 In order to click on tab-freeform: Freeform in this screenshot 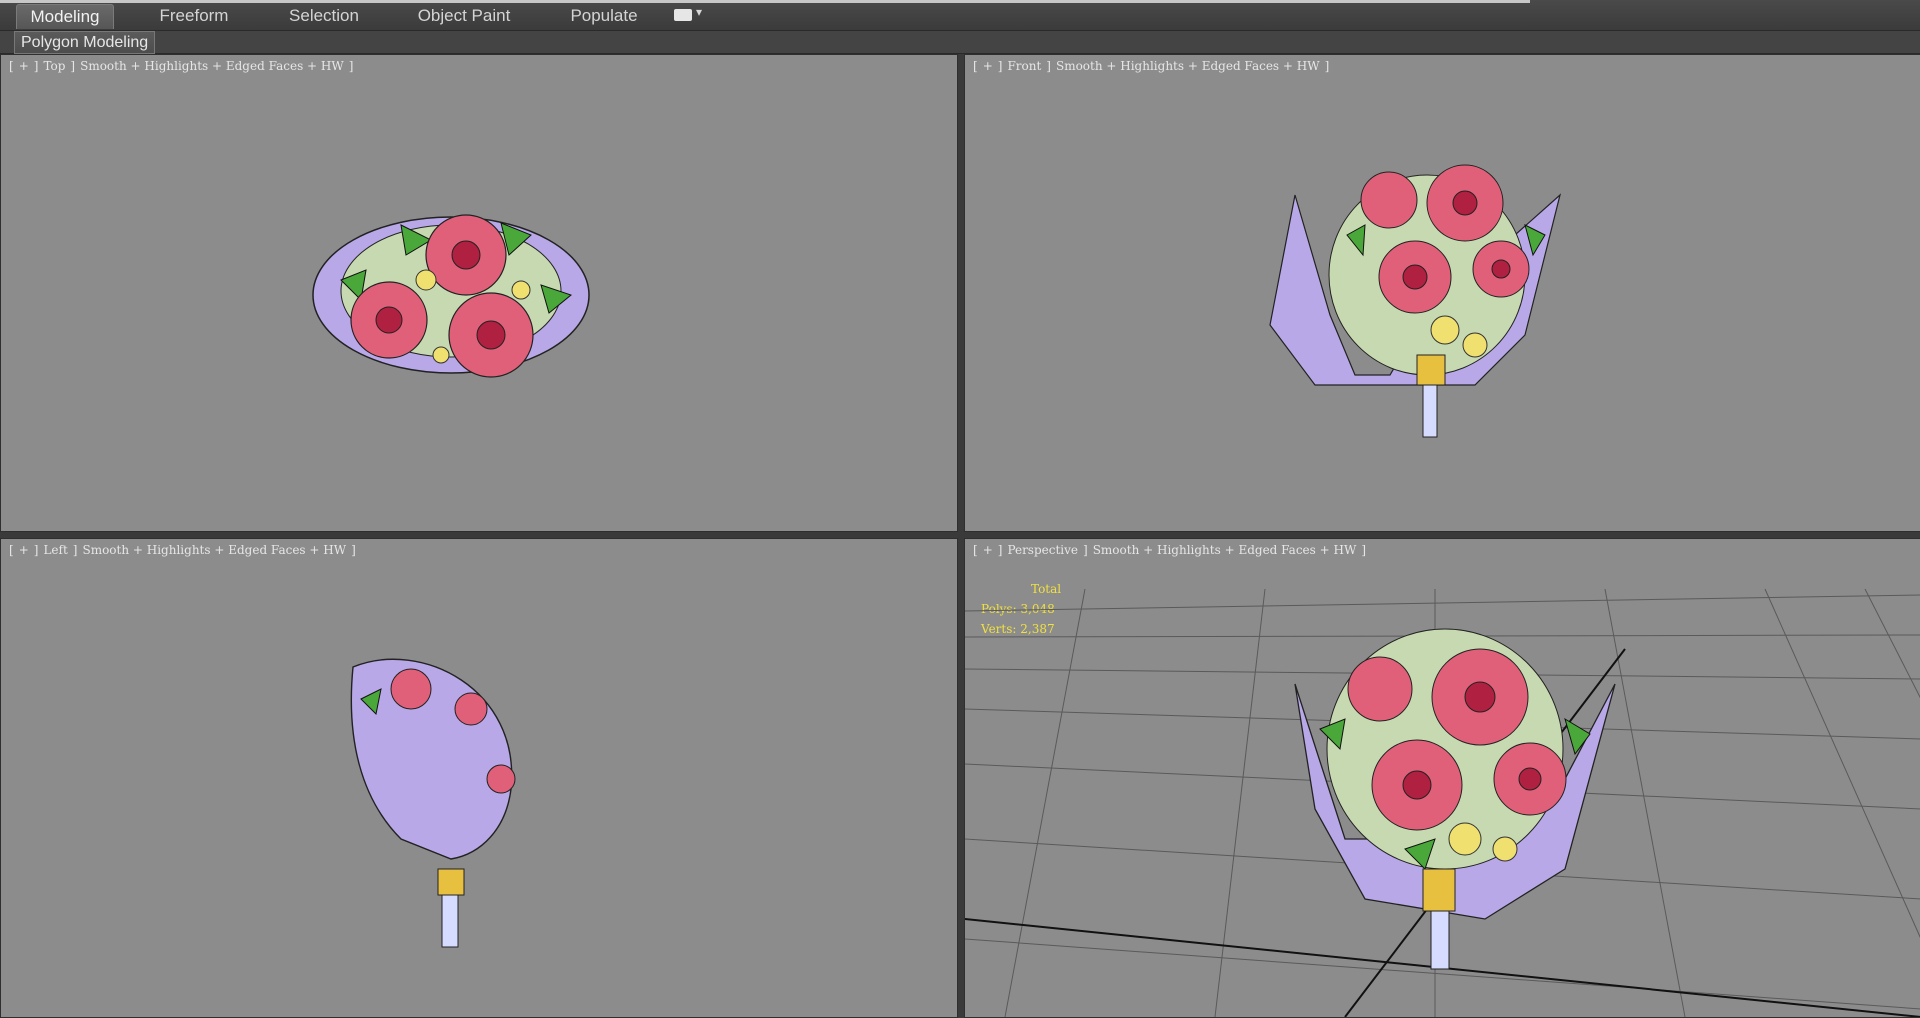, I will do `click(194, 16)`.